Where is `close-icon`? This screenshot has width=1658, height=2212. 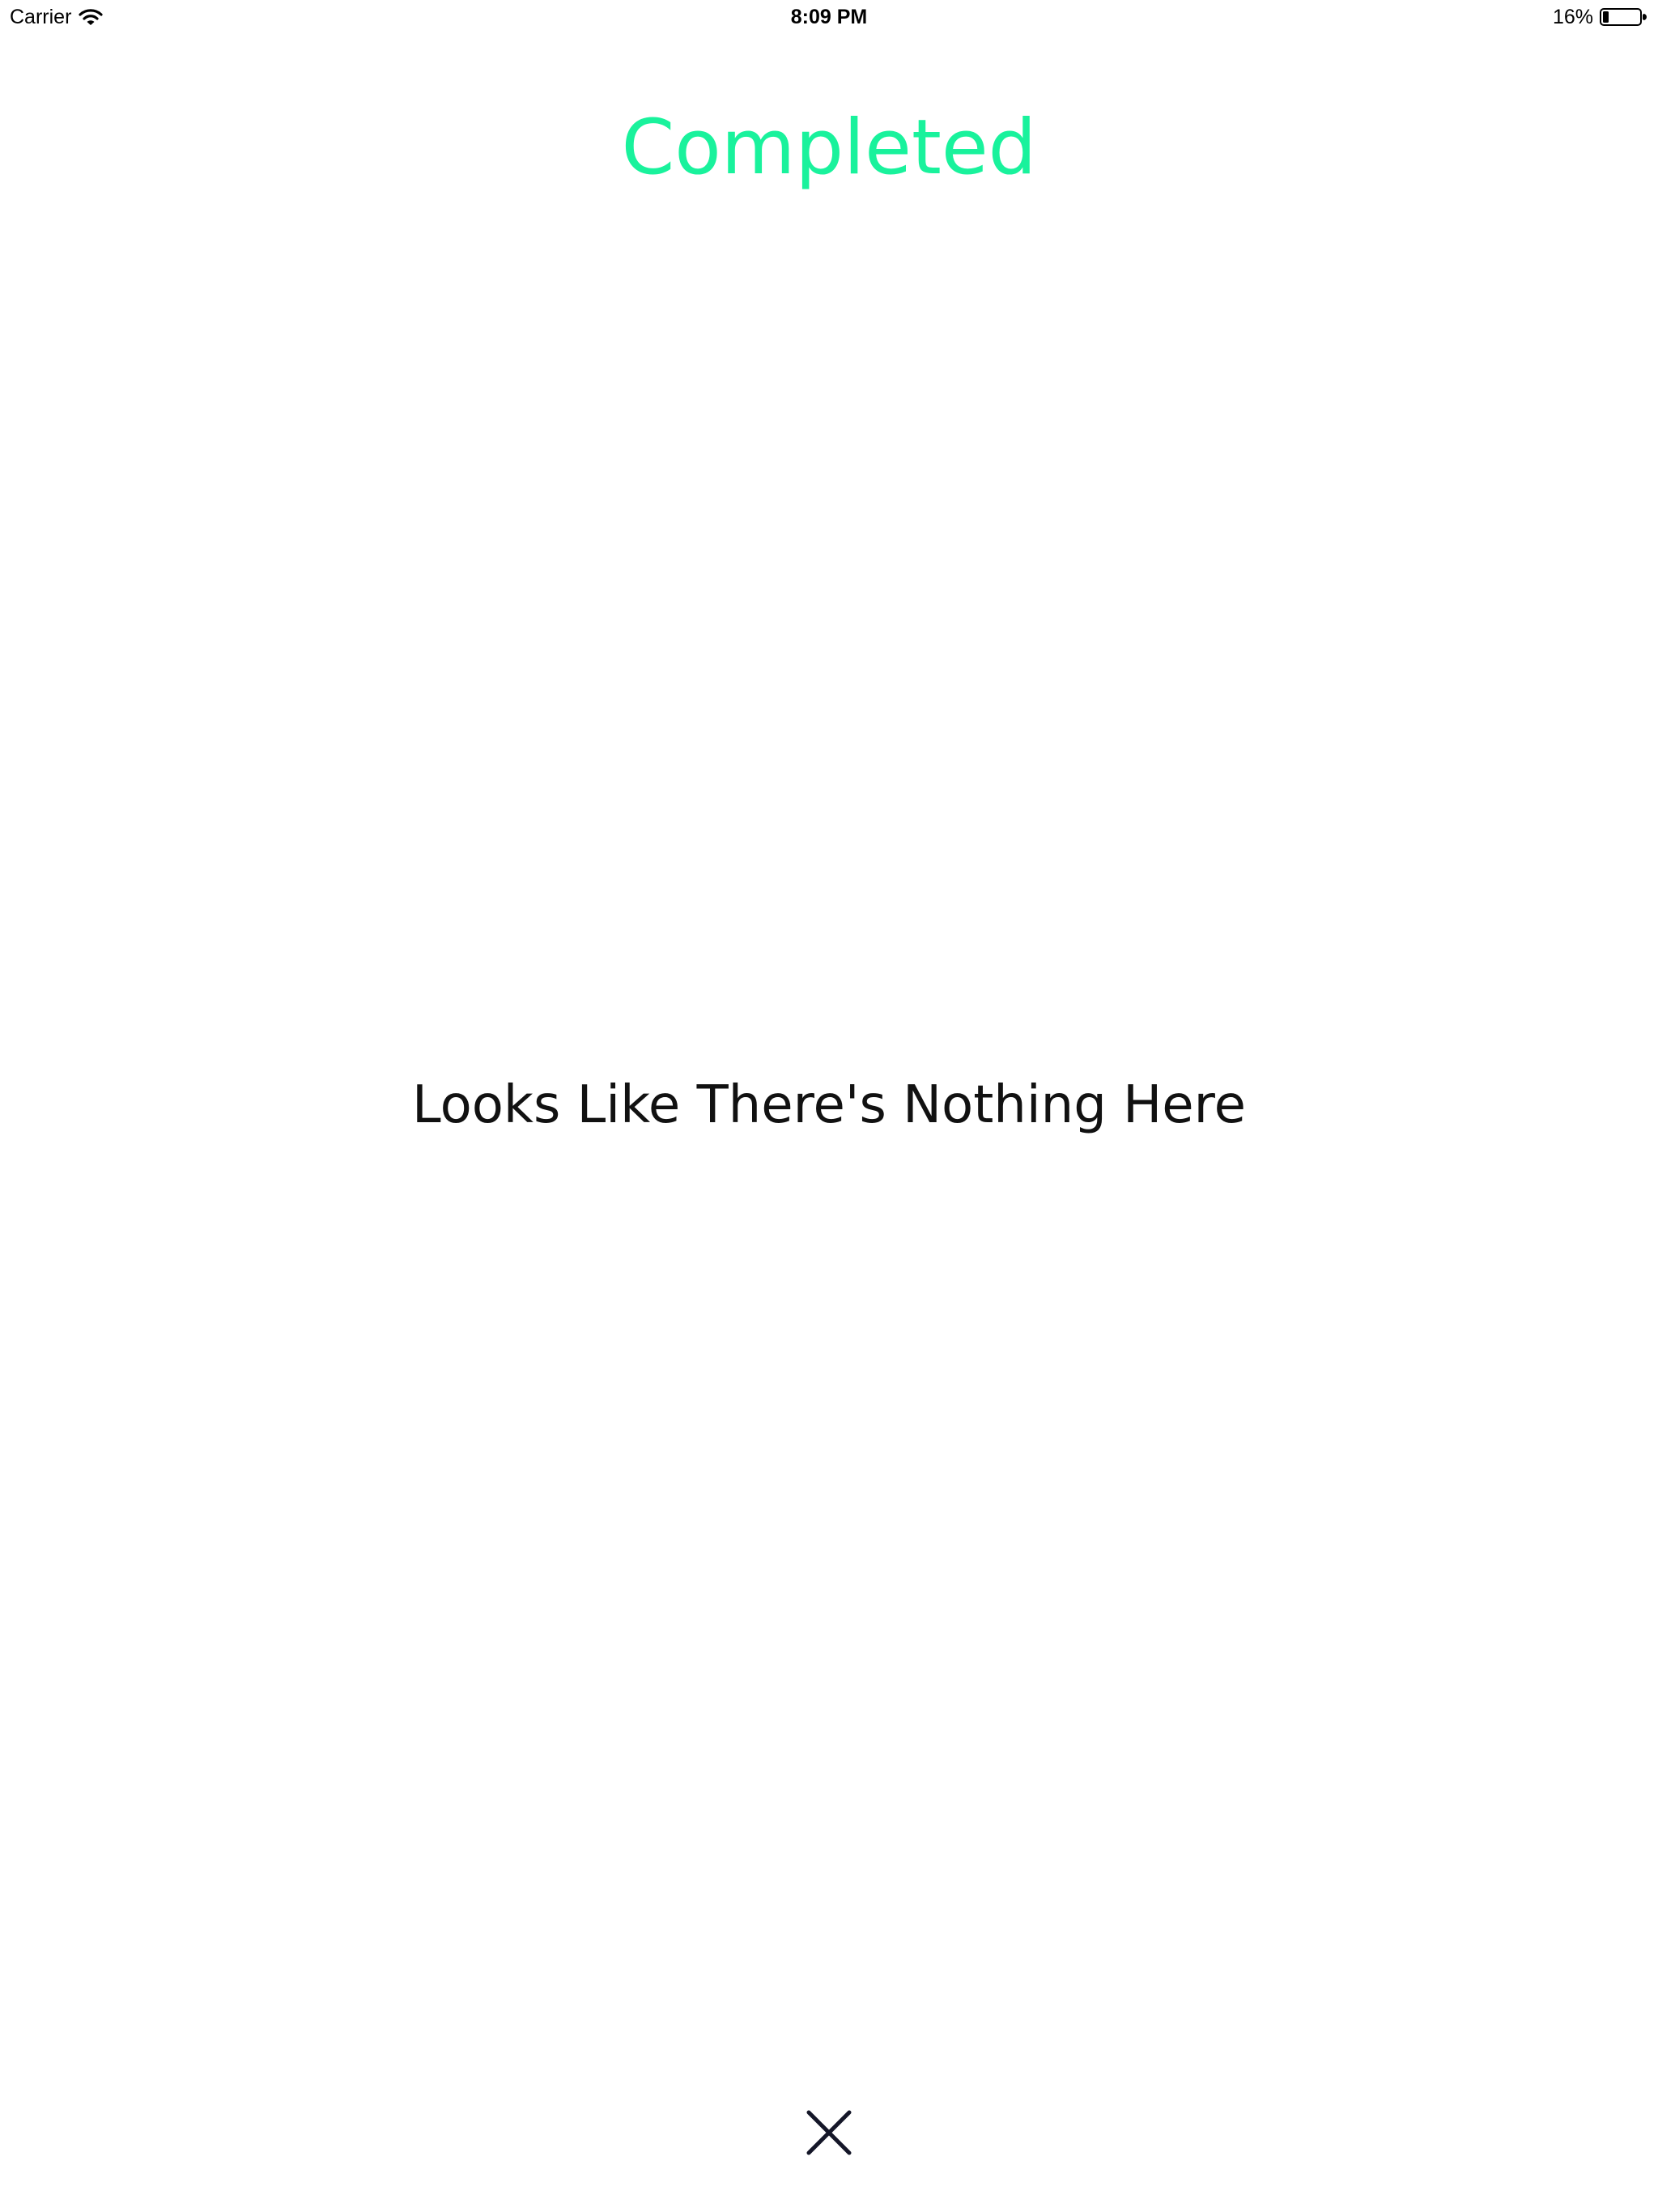 close-icon is located at coordinates (829, 2132).